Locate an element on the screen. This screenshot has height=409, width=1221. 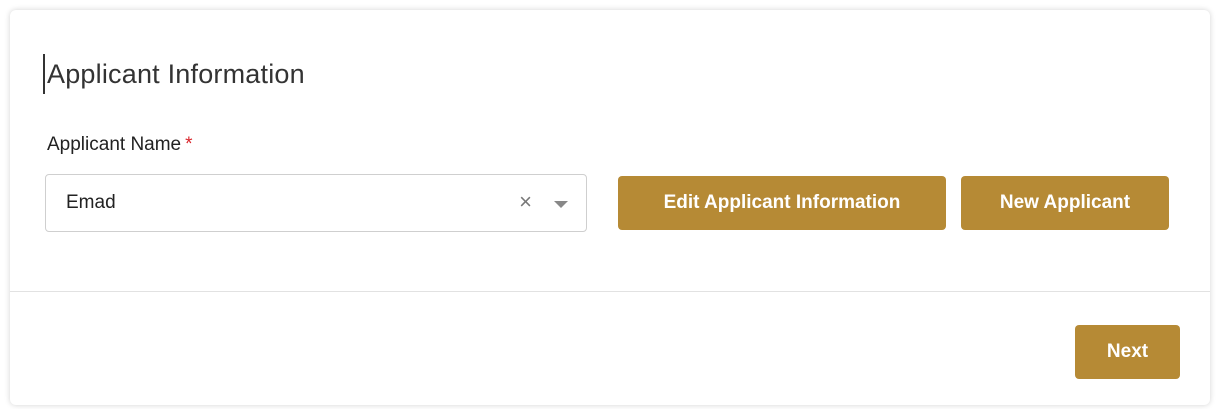
chevron-down-icon is located at coordinates (561, 204).